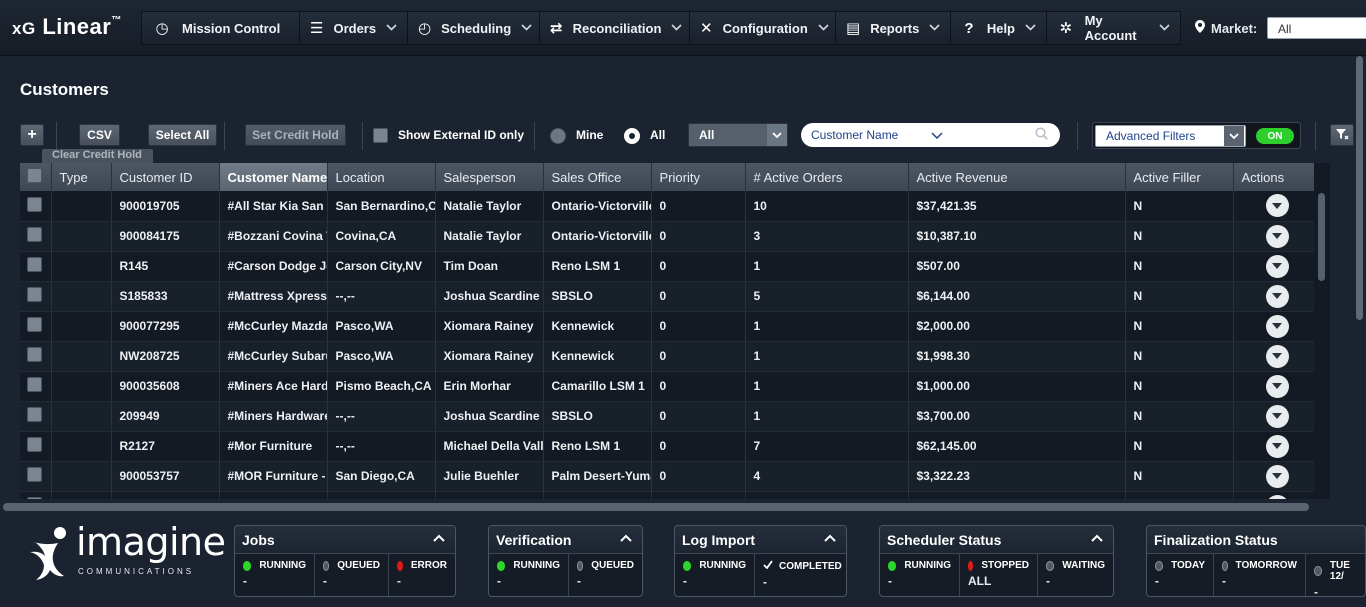 Image resolution: width=1366 pixels, height=607 pixels. Describe the element at coordinates (738, 135) in the screenshot. I see `scope-select: All` at that location.